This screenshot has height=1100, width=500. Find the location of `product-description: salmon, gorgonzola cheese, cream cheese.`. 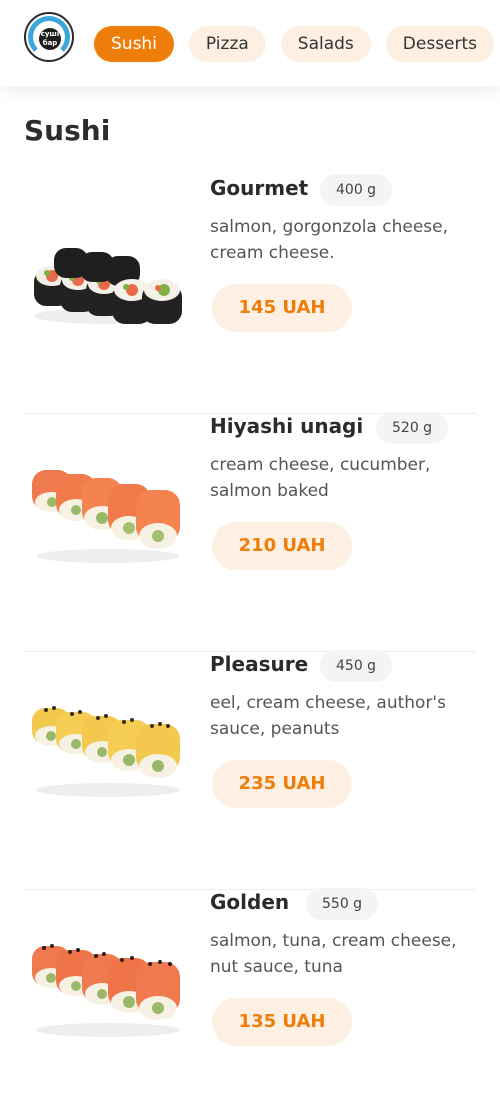

product-description: salmon, gorgonzola cheese, cream cheese. is located at coordinates (329, 240).